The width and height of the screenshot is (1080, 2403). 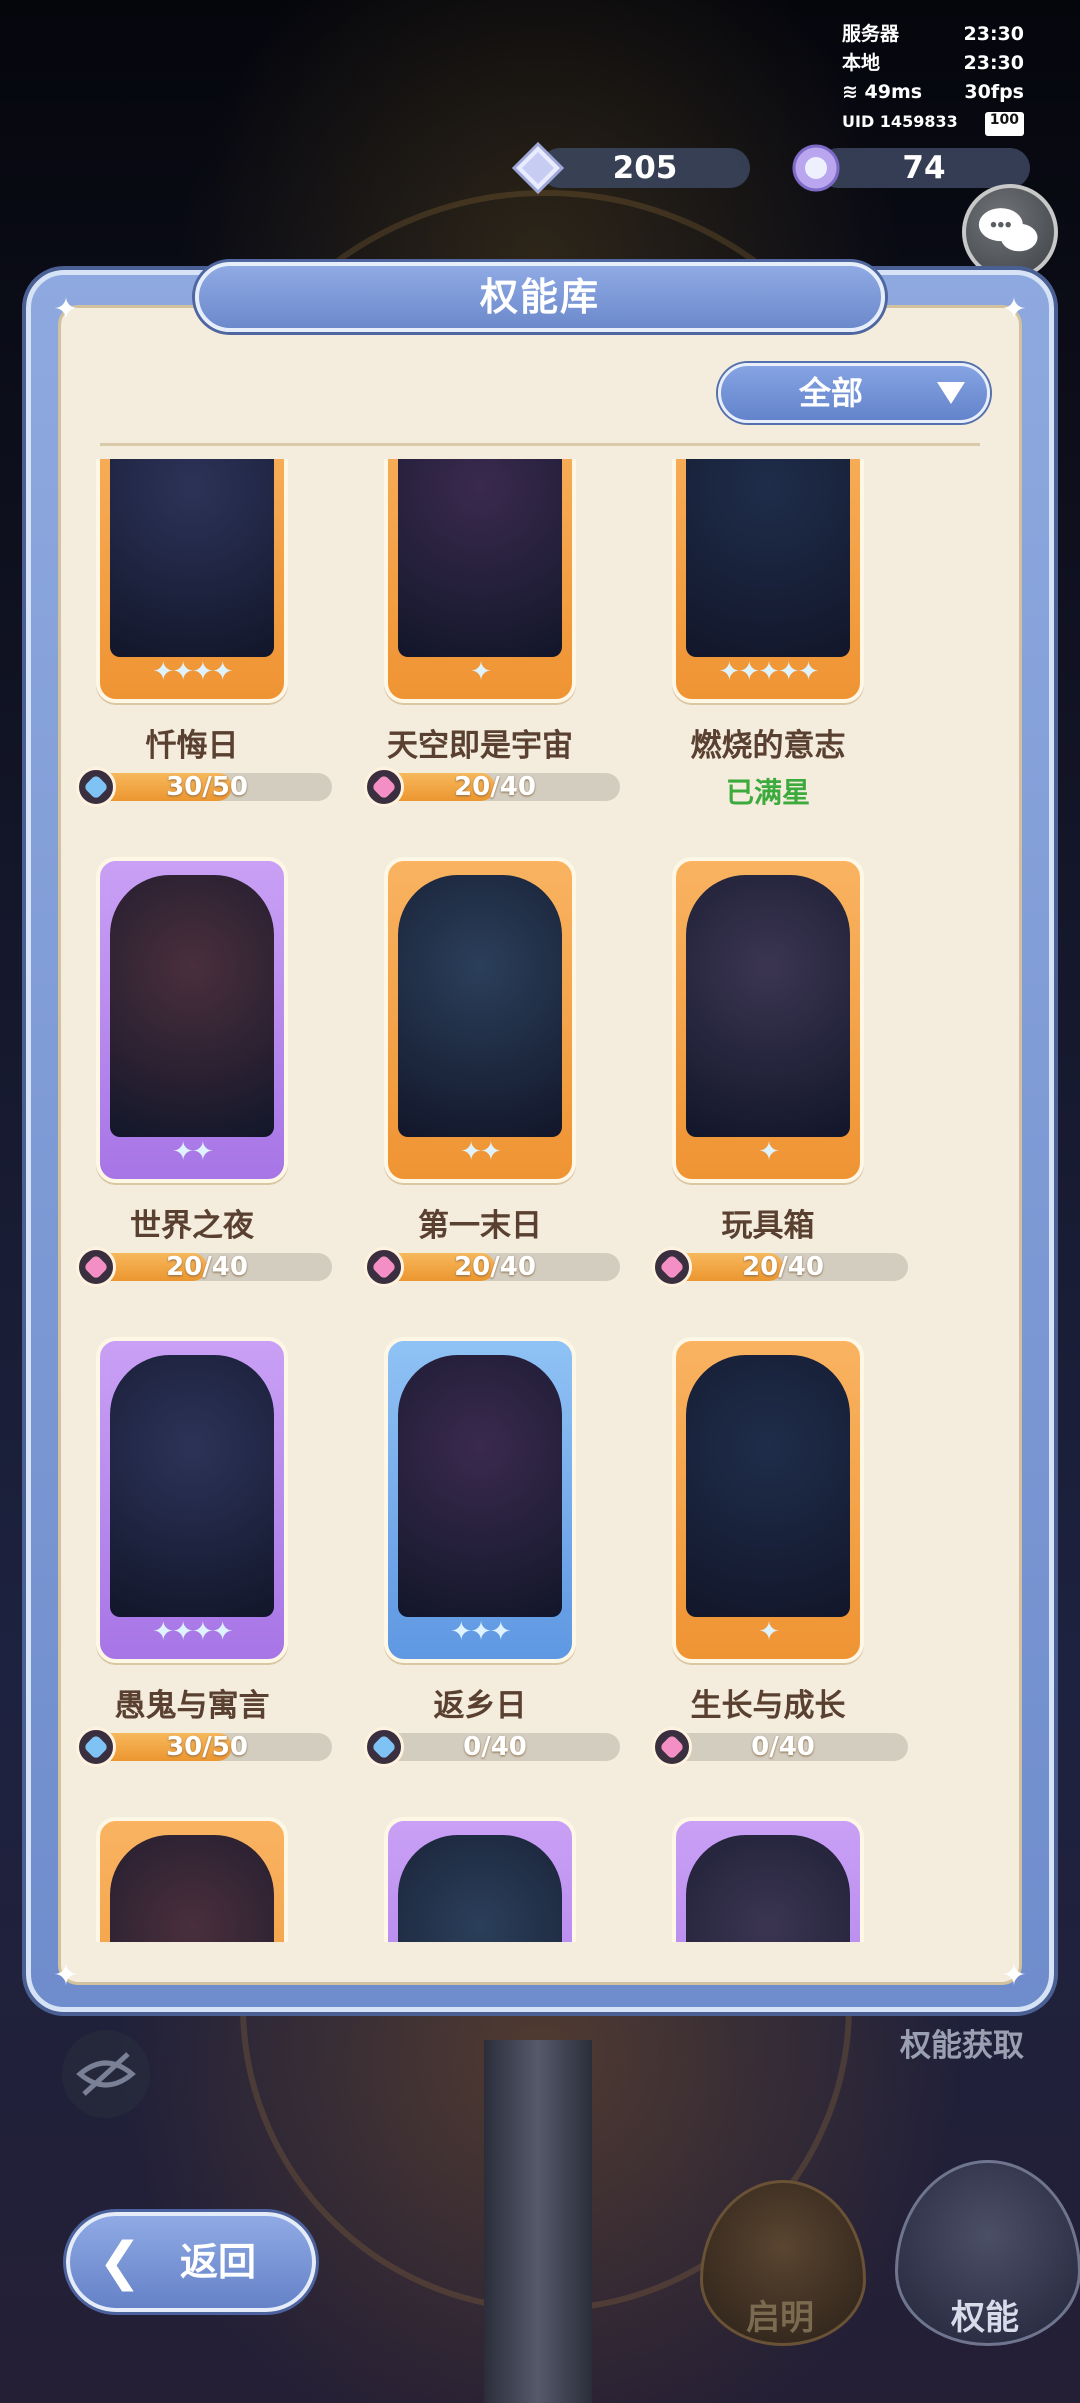 I want to click on filter-selected-value: 全部, so click(x=830, y=393).